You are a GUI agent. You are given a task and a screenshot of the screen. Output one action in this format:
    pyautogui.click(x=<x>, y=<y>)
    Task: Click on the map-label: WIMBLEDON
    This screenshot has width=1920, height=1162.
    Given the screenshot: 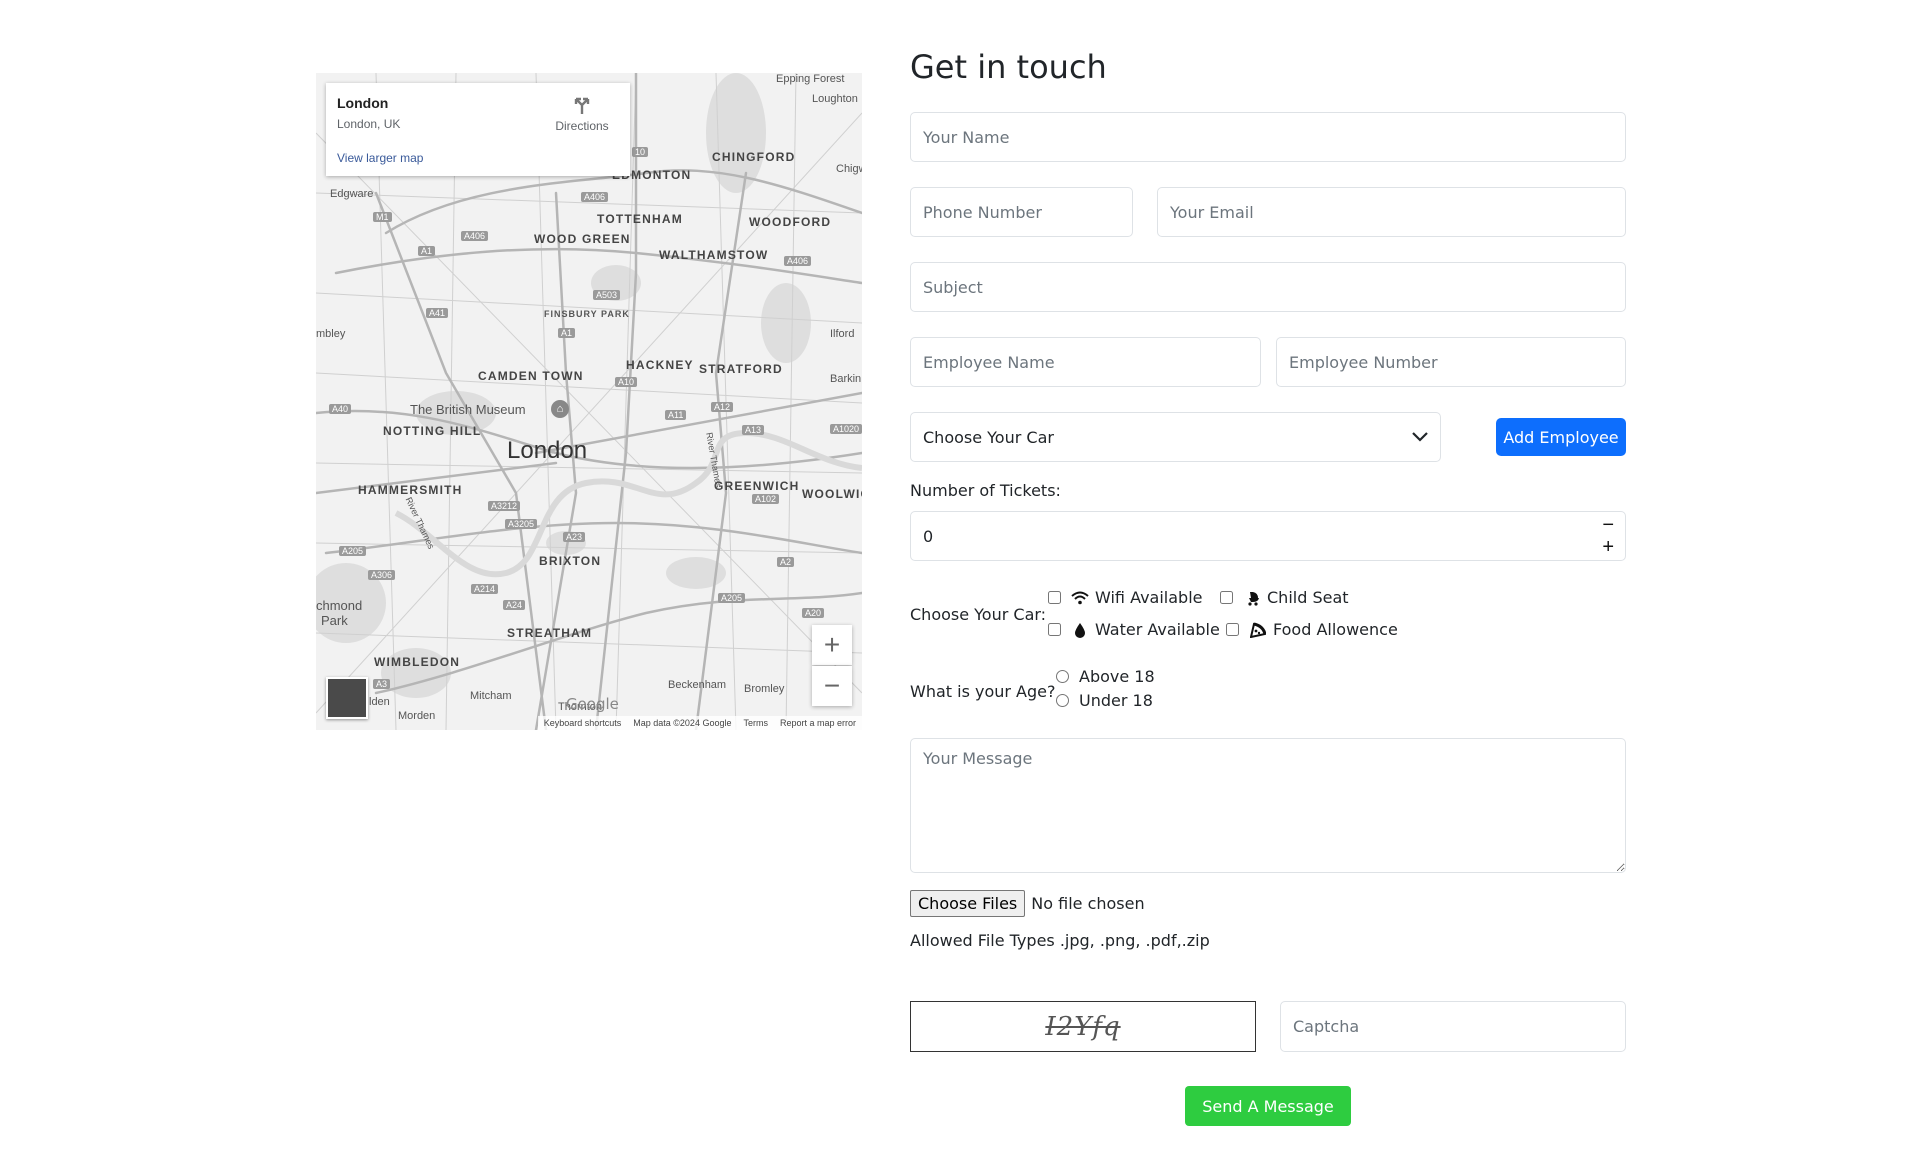 What is the action you would take?
    pyautogui.click(x=417, y=662)
    